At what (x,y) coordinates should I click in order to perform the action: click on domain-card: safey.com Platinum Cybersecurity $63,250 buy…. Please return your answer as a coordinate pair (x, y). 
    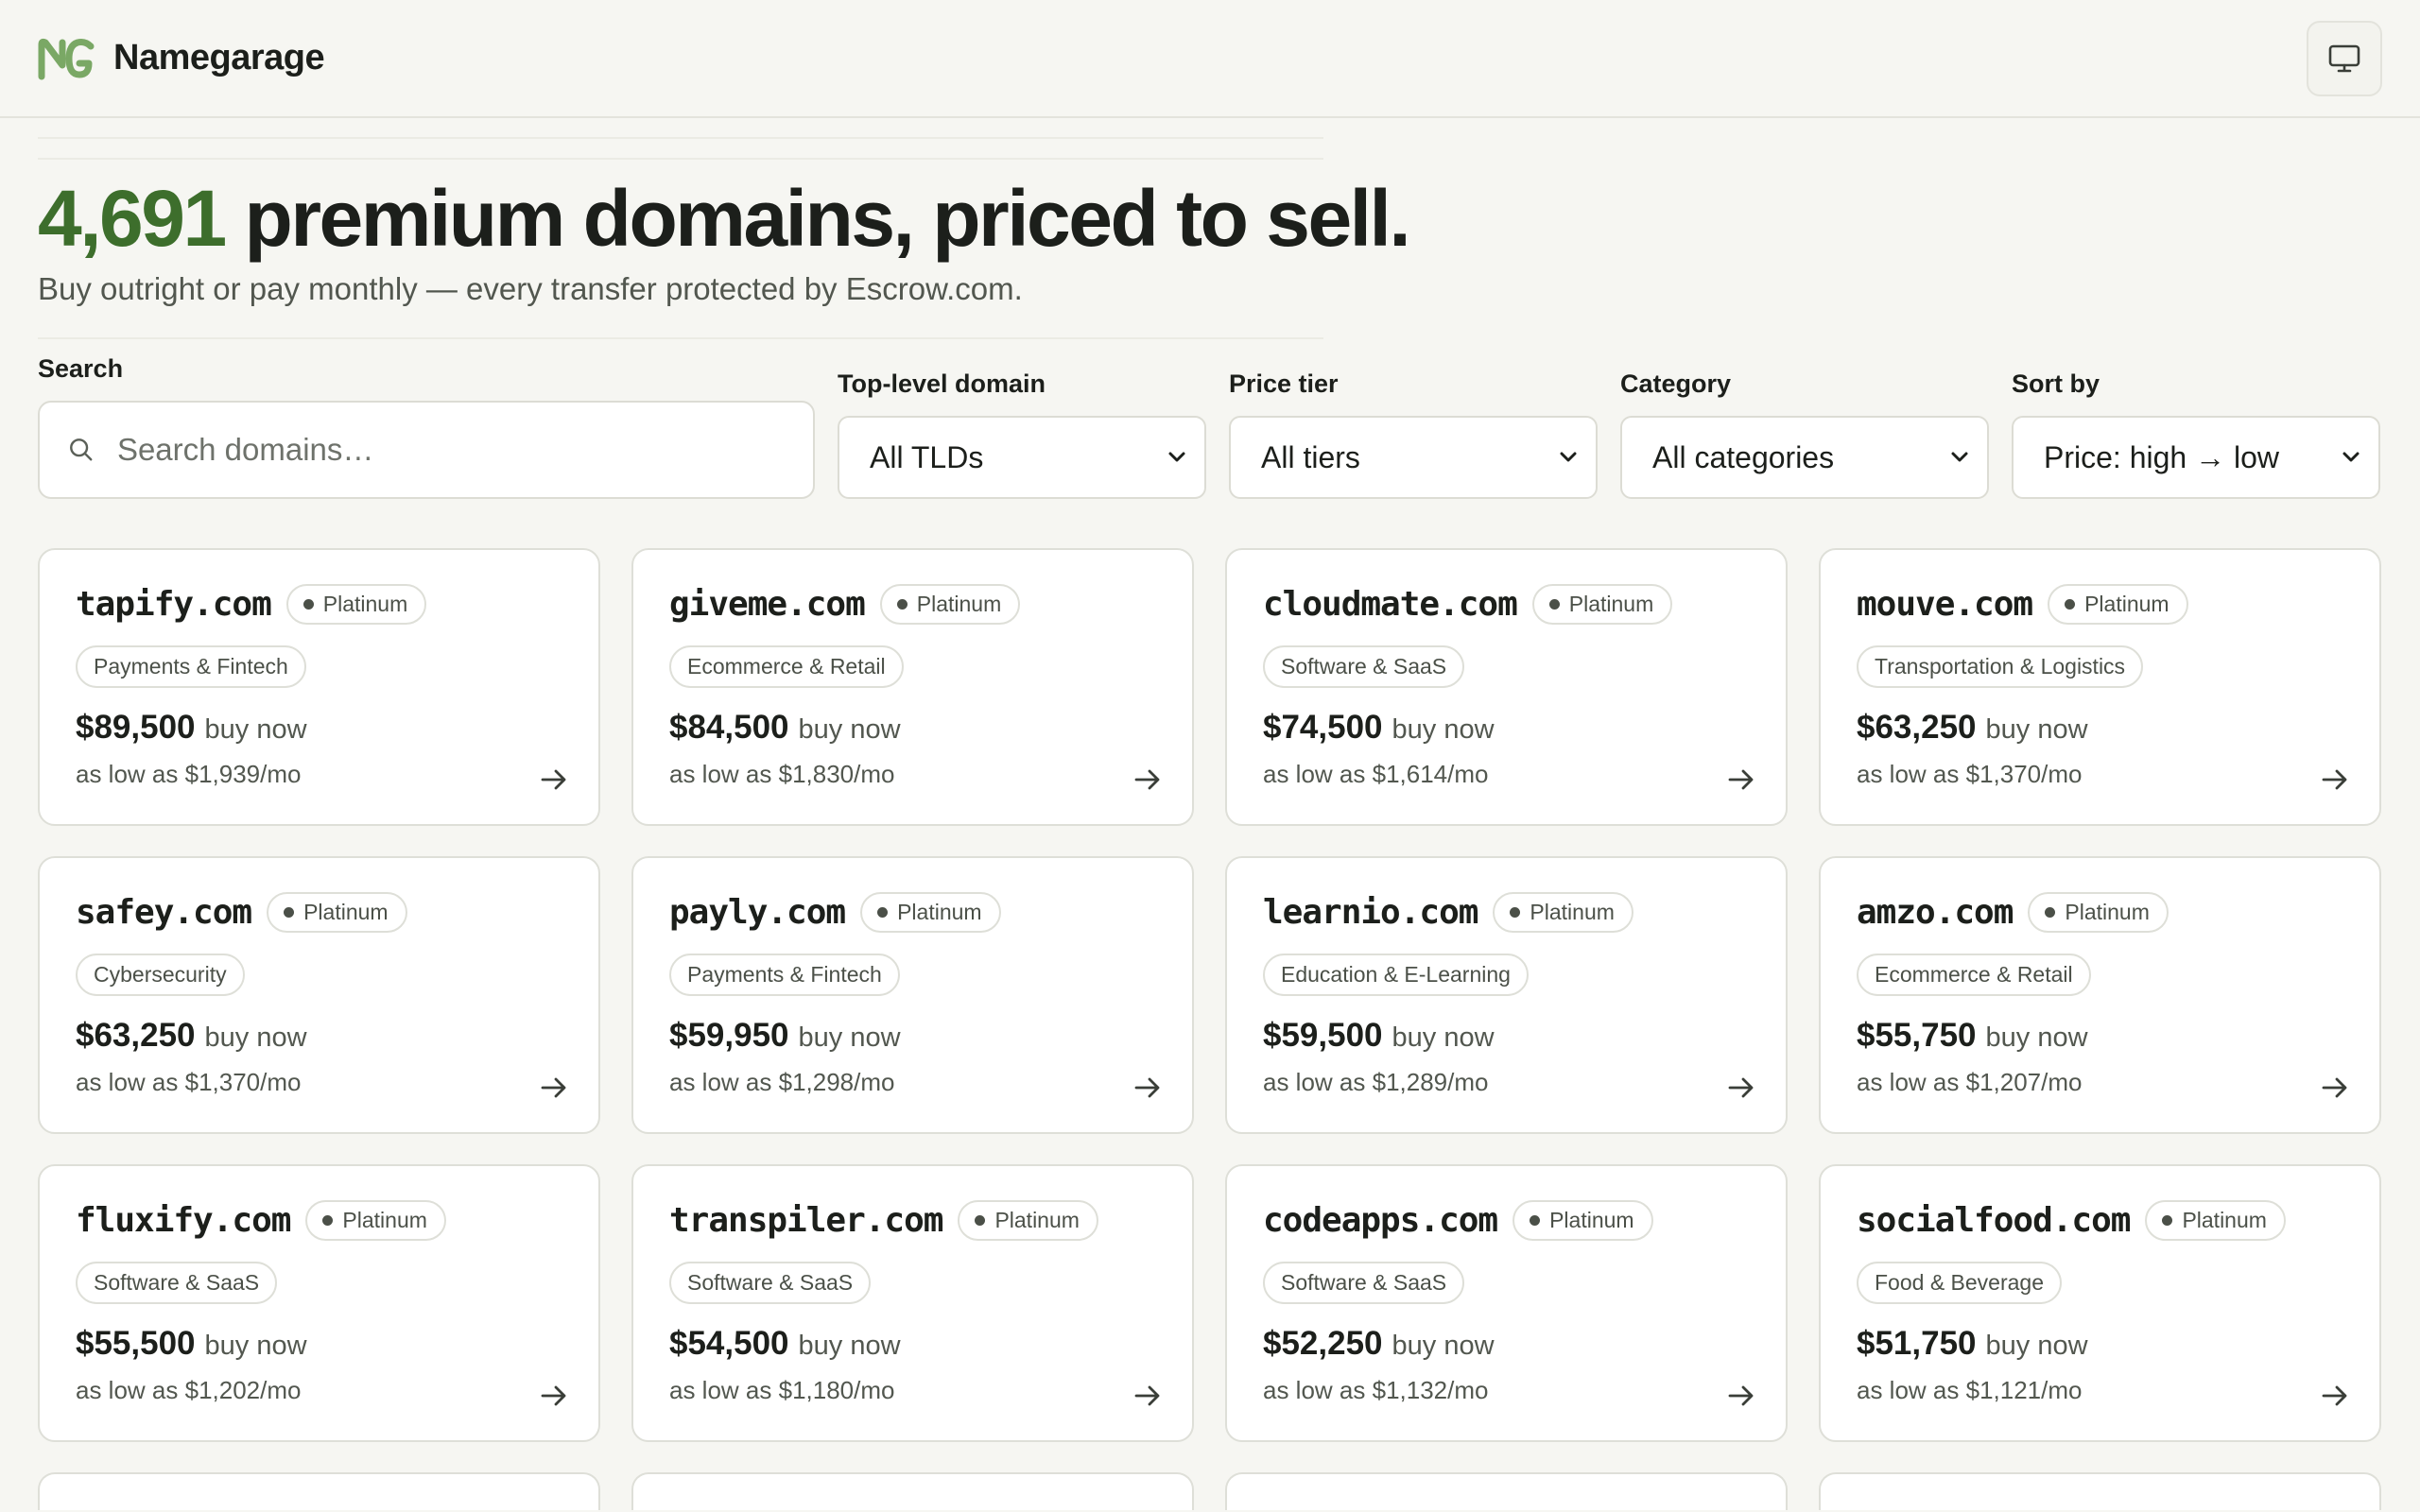
    Looking at the image, I should click on (319, 995).